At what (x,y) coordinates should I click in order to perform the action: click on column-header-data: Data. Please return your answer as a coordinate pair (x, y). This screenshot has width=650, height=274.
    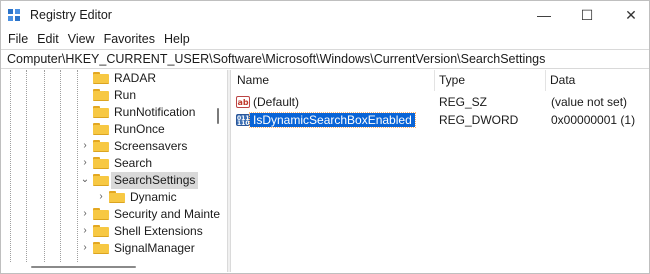
    Looking at the image, I should click on (597, 80).